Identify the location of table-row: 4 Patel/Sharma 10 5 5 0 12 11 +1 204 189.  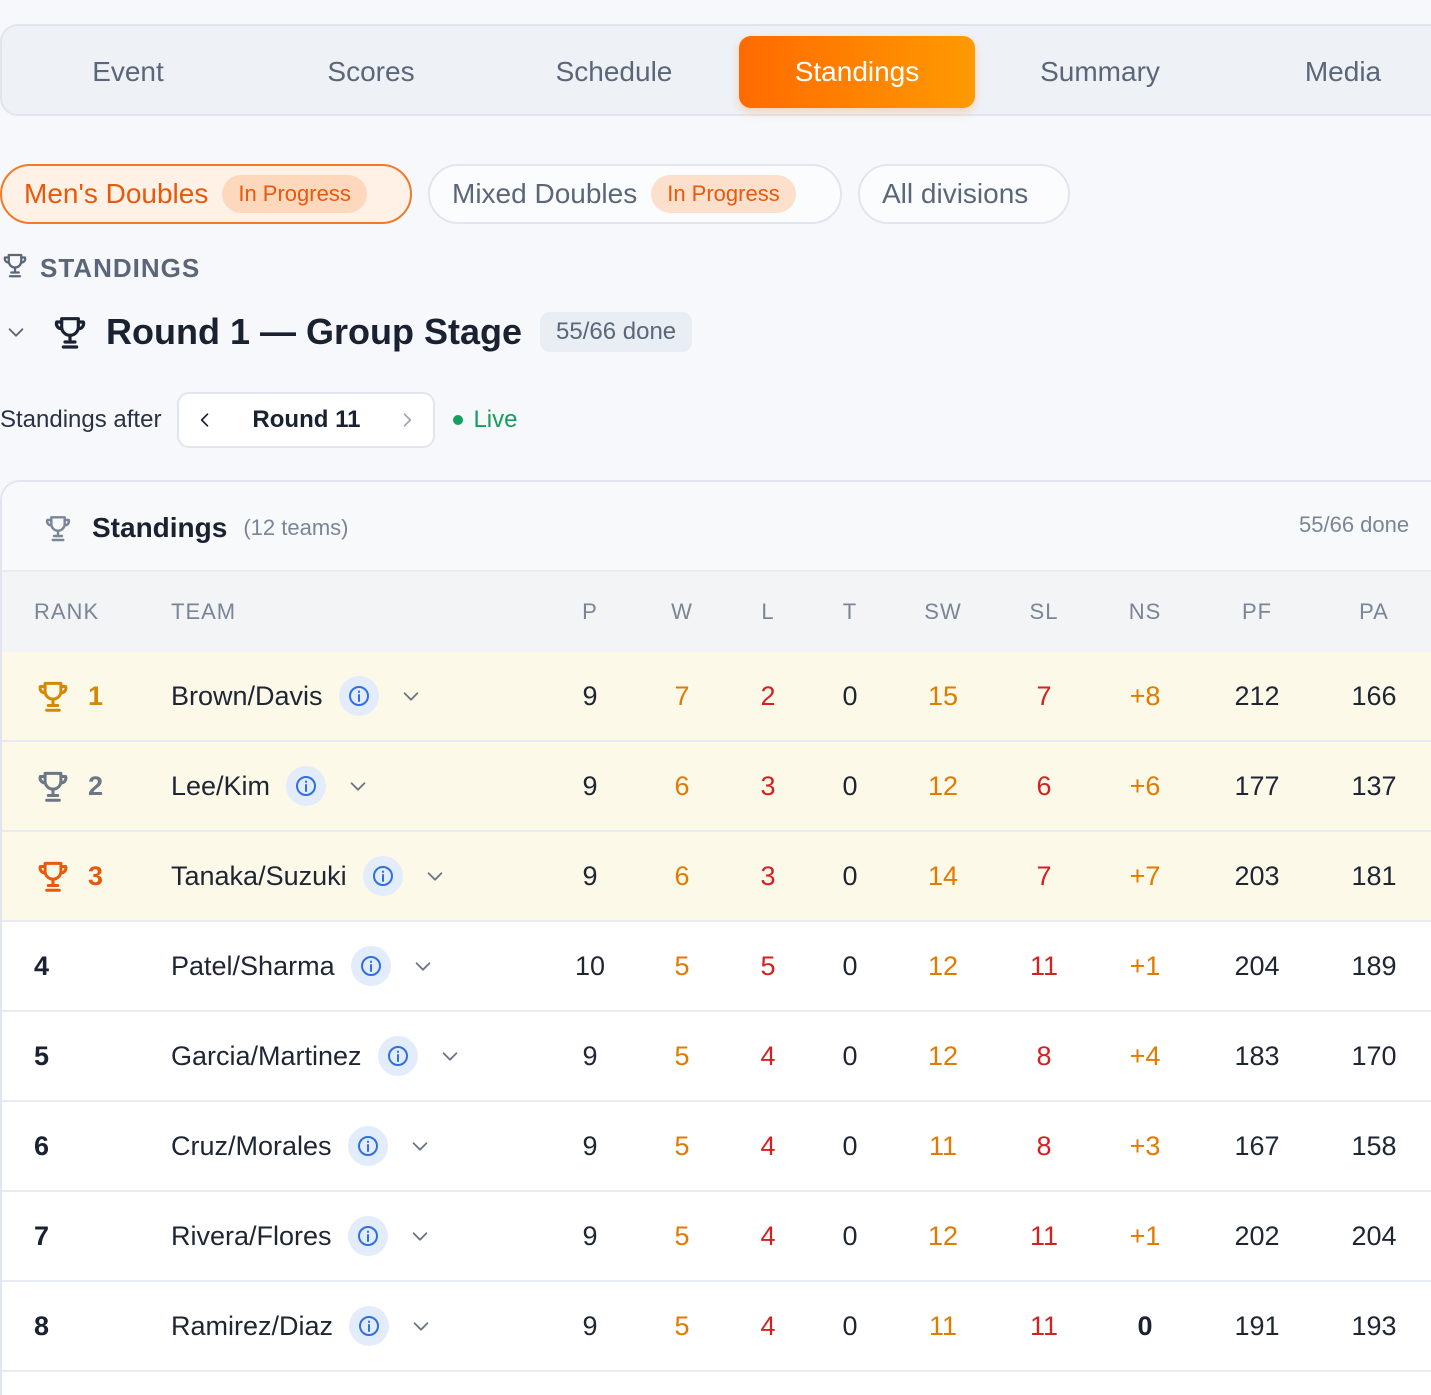
(716, 967).